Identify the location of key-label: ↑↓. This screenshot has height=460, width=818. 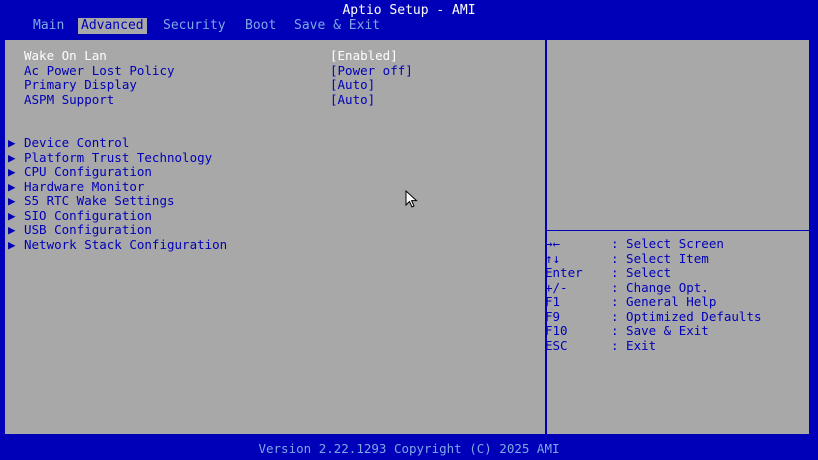
(553, 258).